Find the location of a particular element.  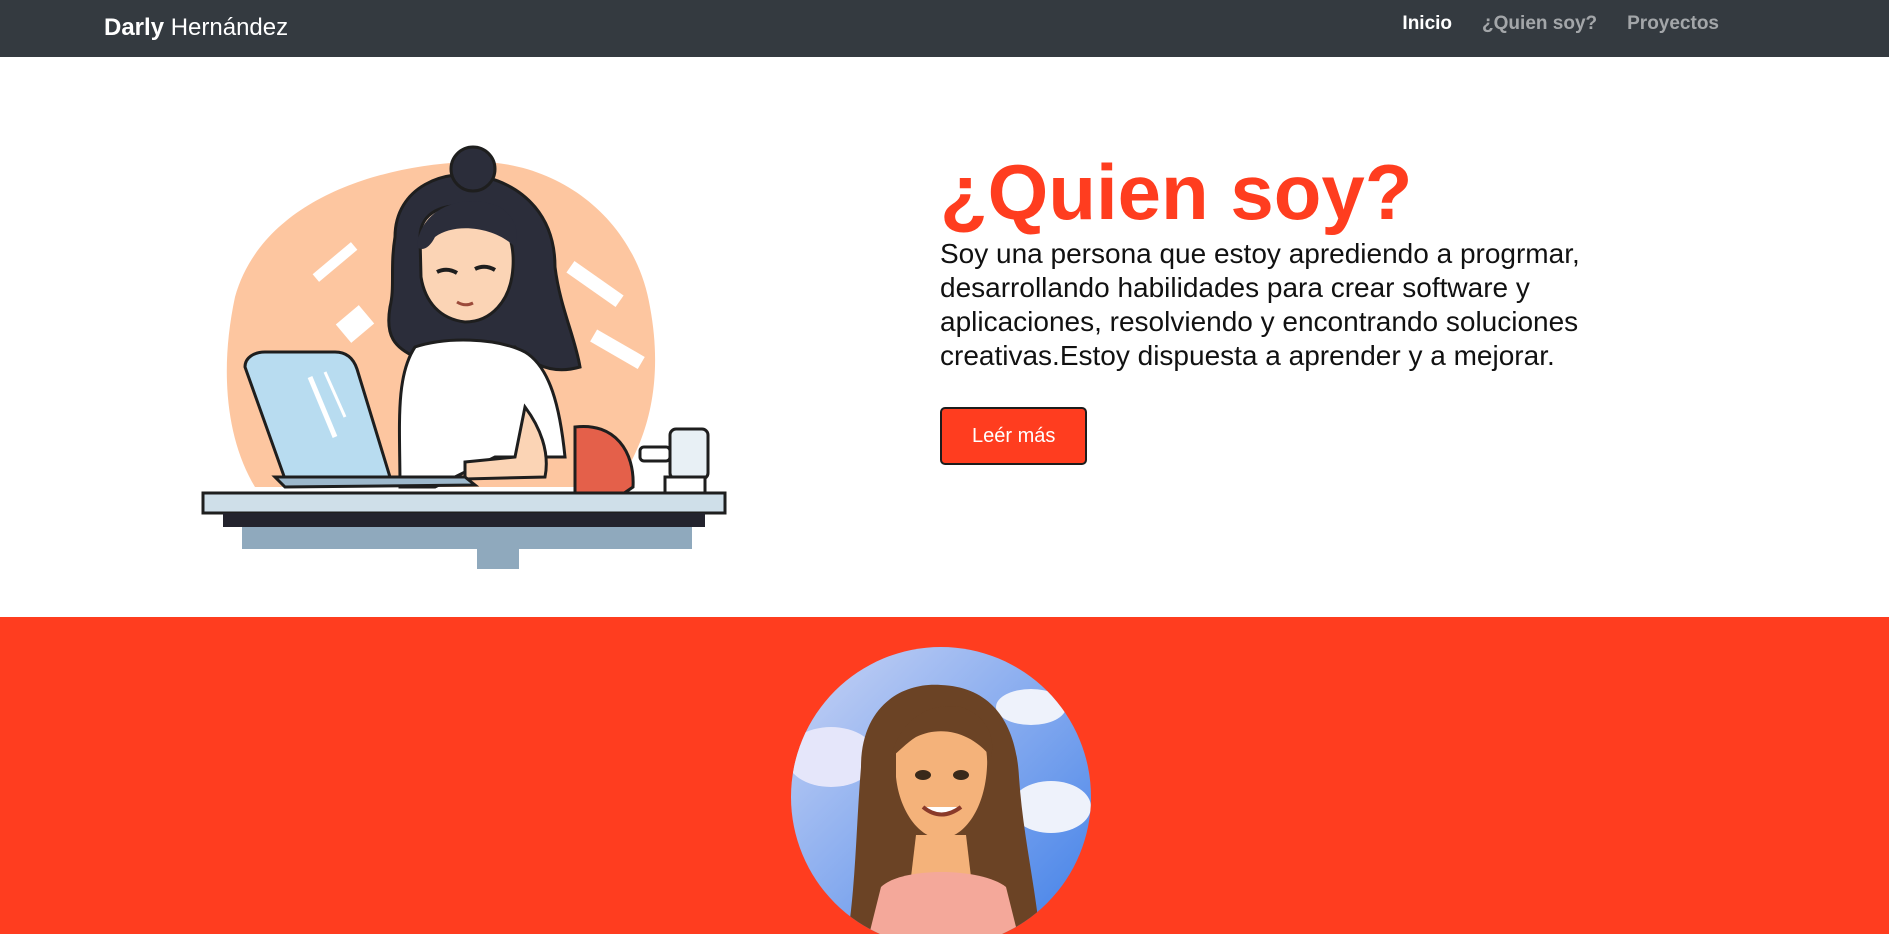

nav-link-proyectos: Proyectos is located at coordinates (1673, 24).